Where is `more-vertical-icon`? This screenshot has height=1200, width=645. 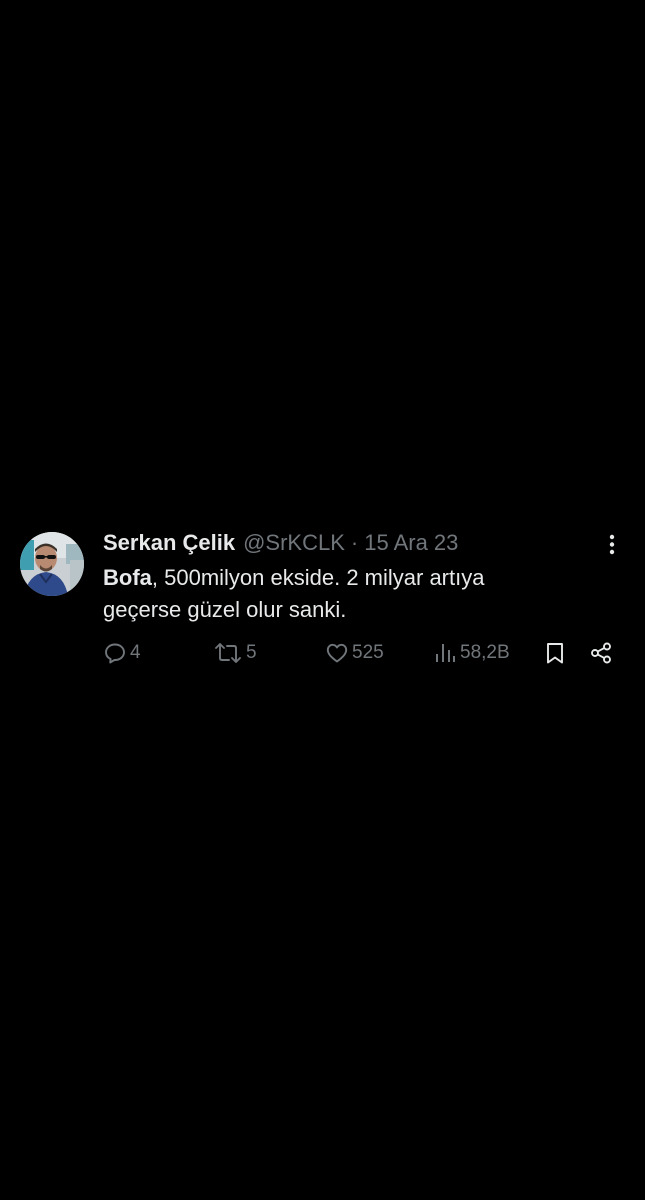
more-vertical-icon is located at coordinates (612, 544).